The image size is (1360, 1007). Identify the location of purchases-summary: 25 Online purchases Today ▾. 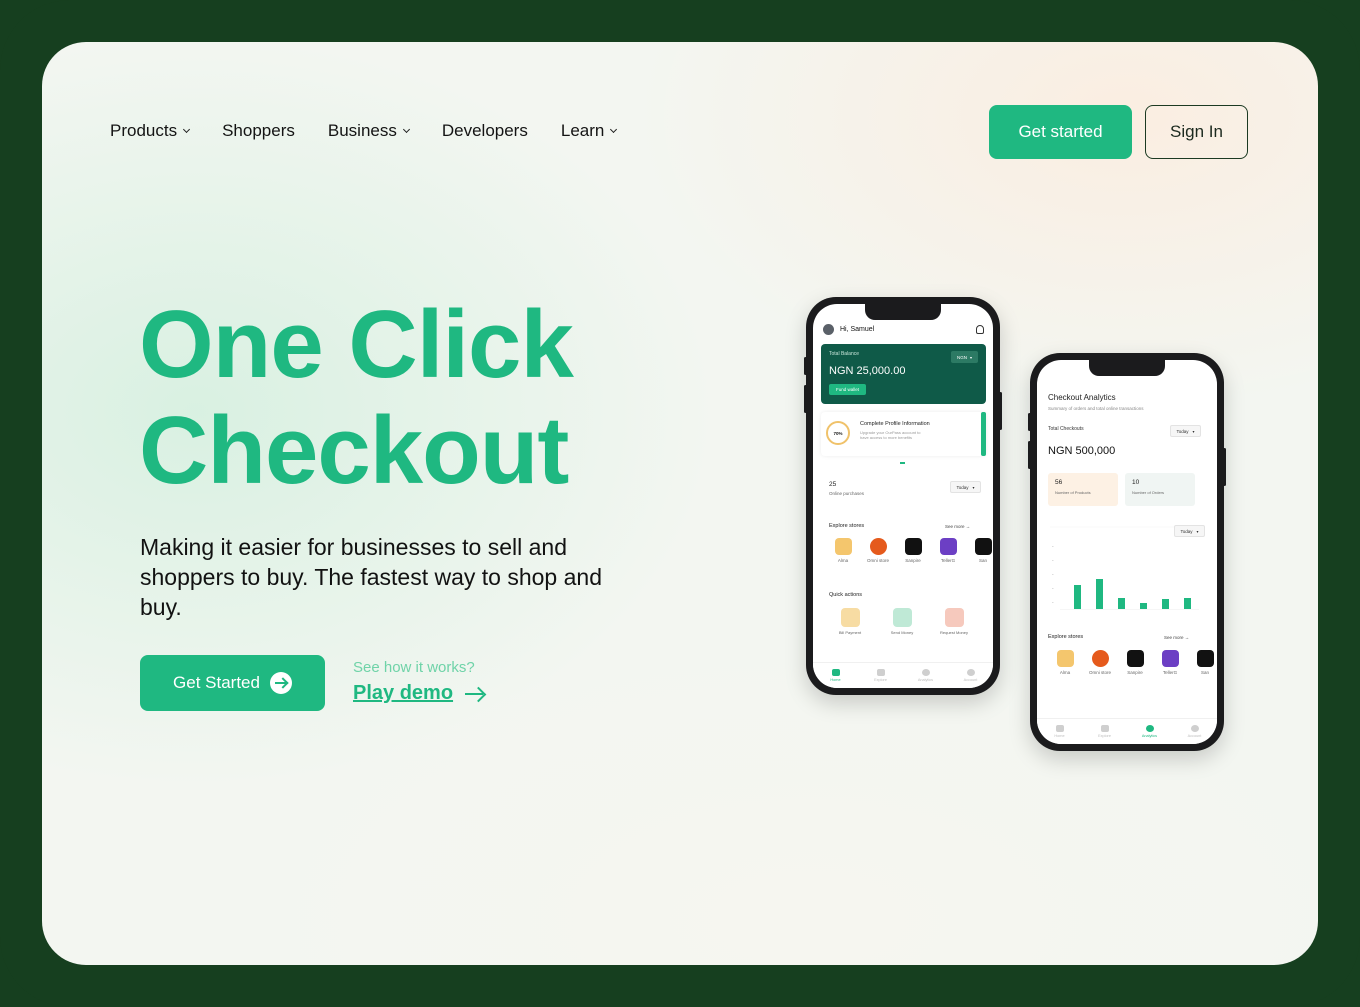
(903, 492).